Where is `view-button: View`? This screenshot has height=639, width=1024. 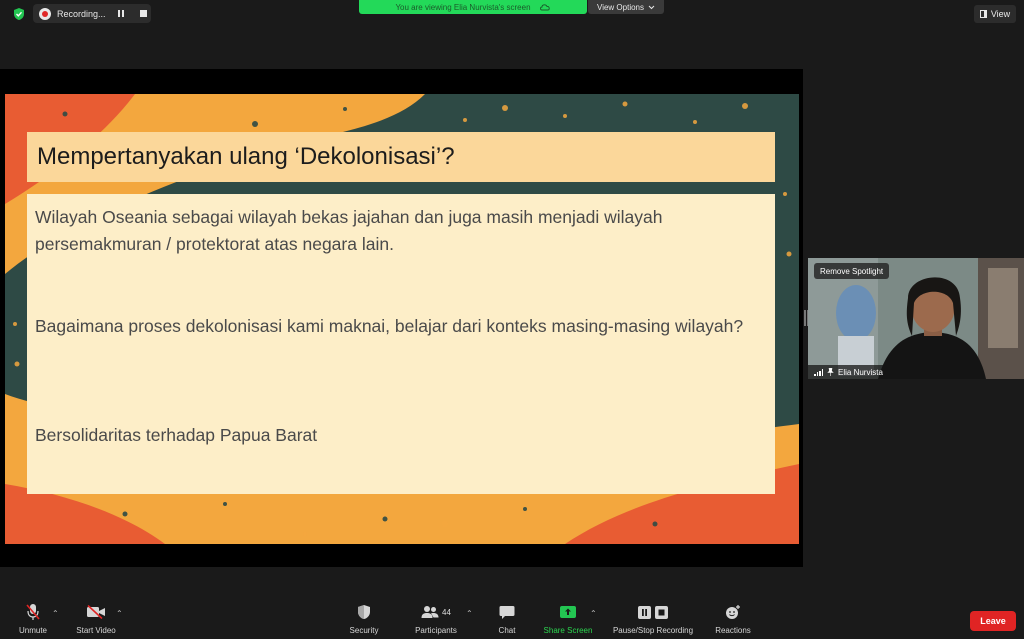
view-button: View is located at coordinates (995, 14).